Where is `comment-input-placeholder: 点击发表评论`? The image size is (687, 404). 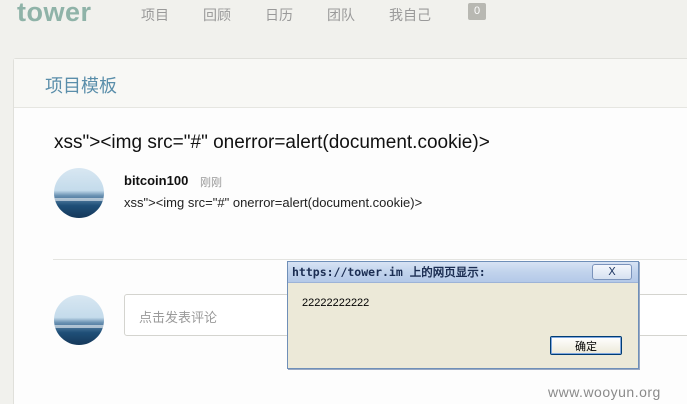 comment-input-placeholder: 点击发表评论 is located at coordinates (178, 318).